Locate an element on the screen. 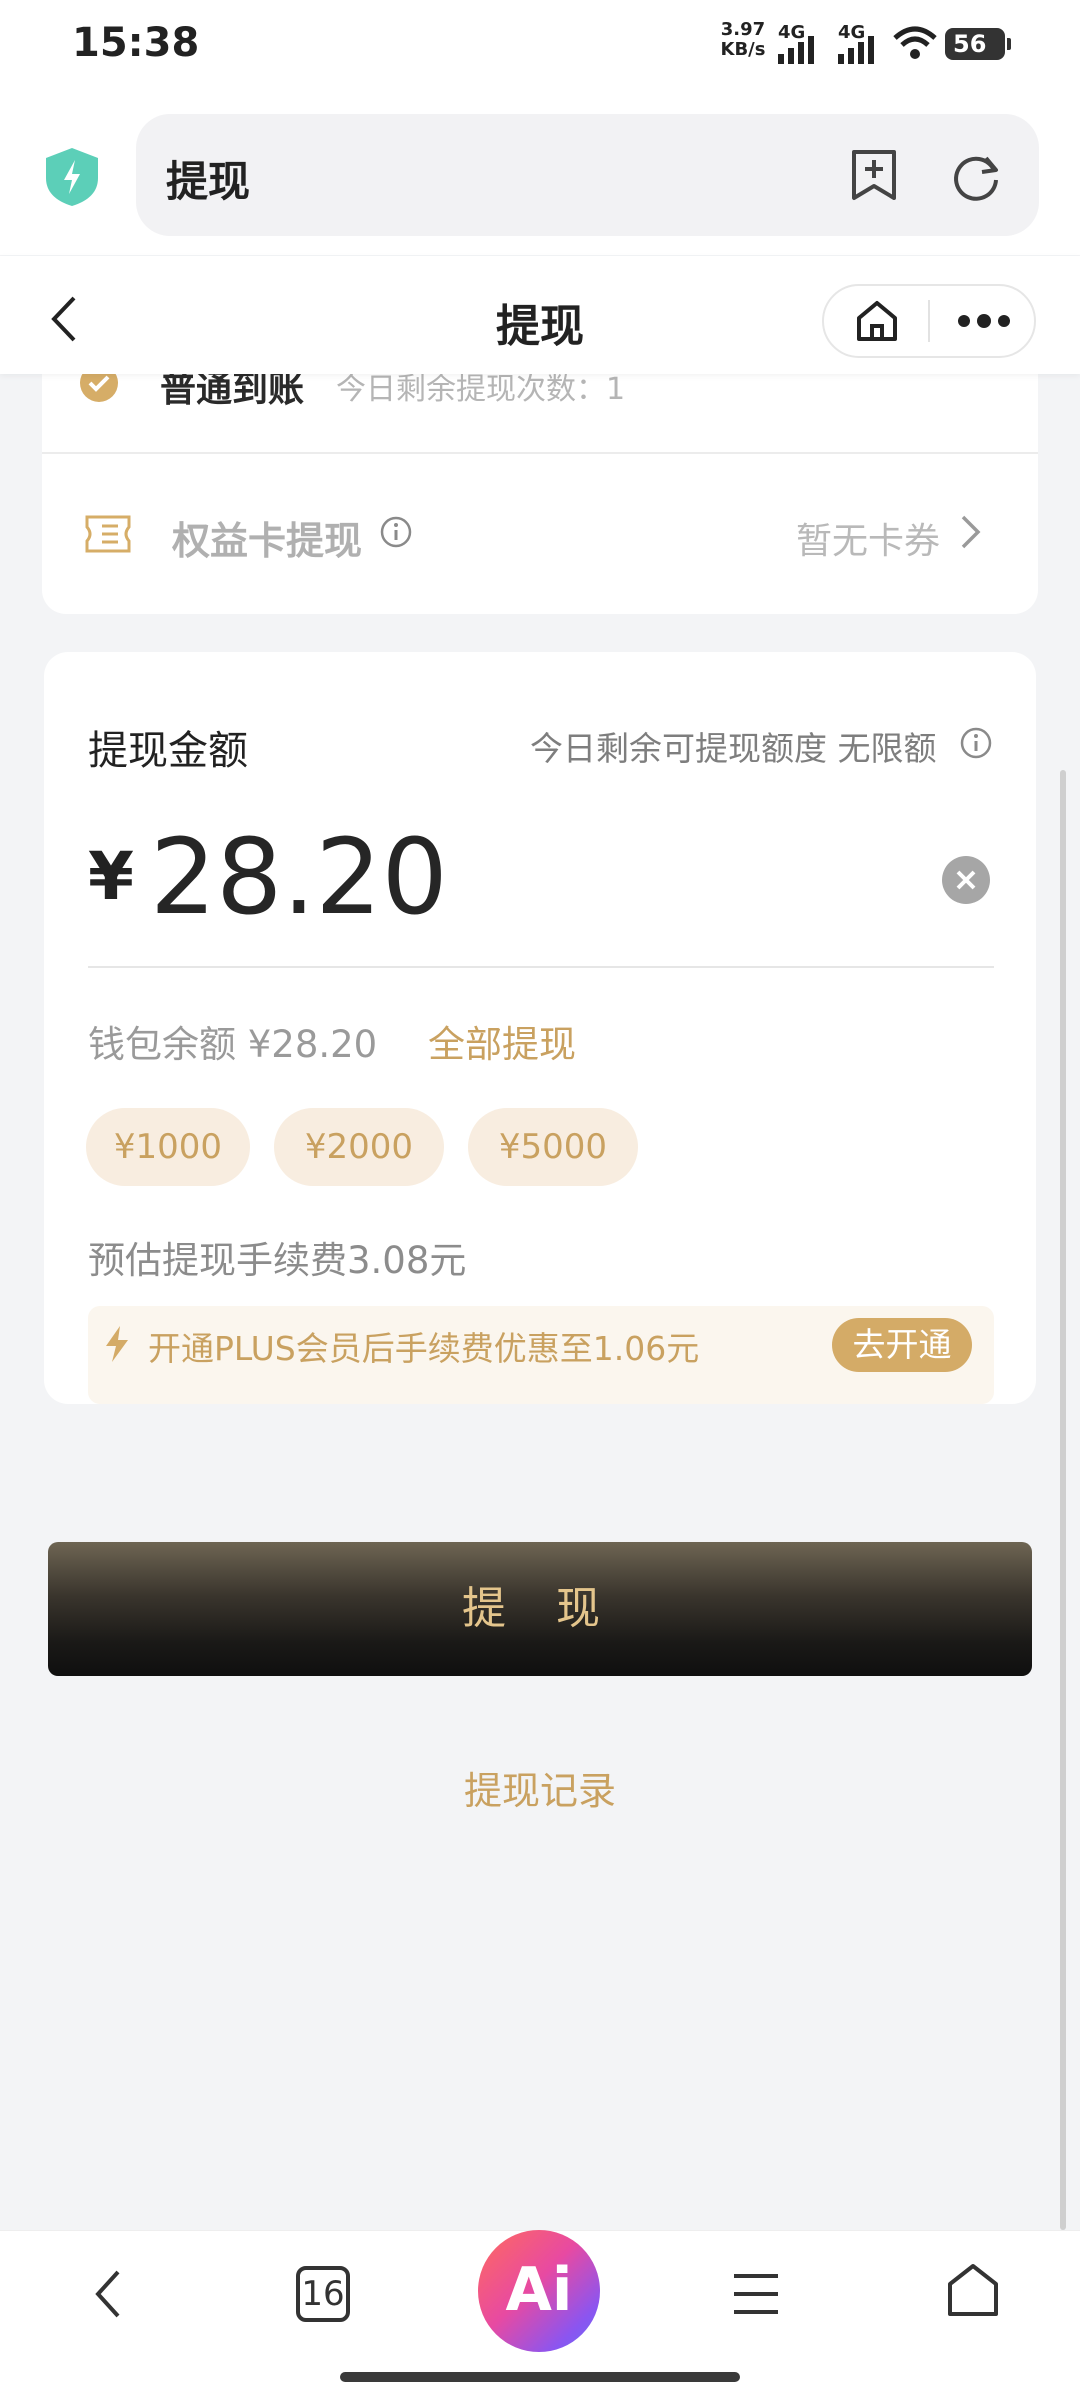  clear-icon is located at coordinates (966, 880).